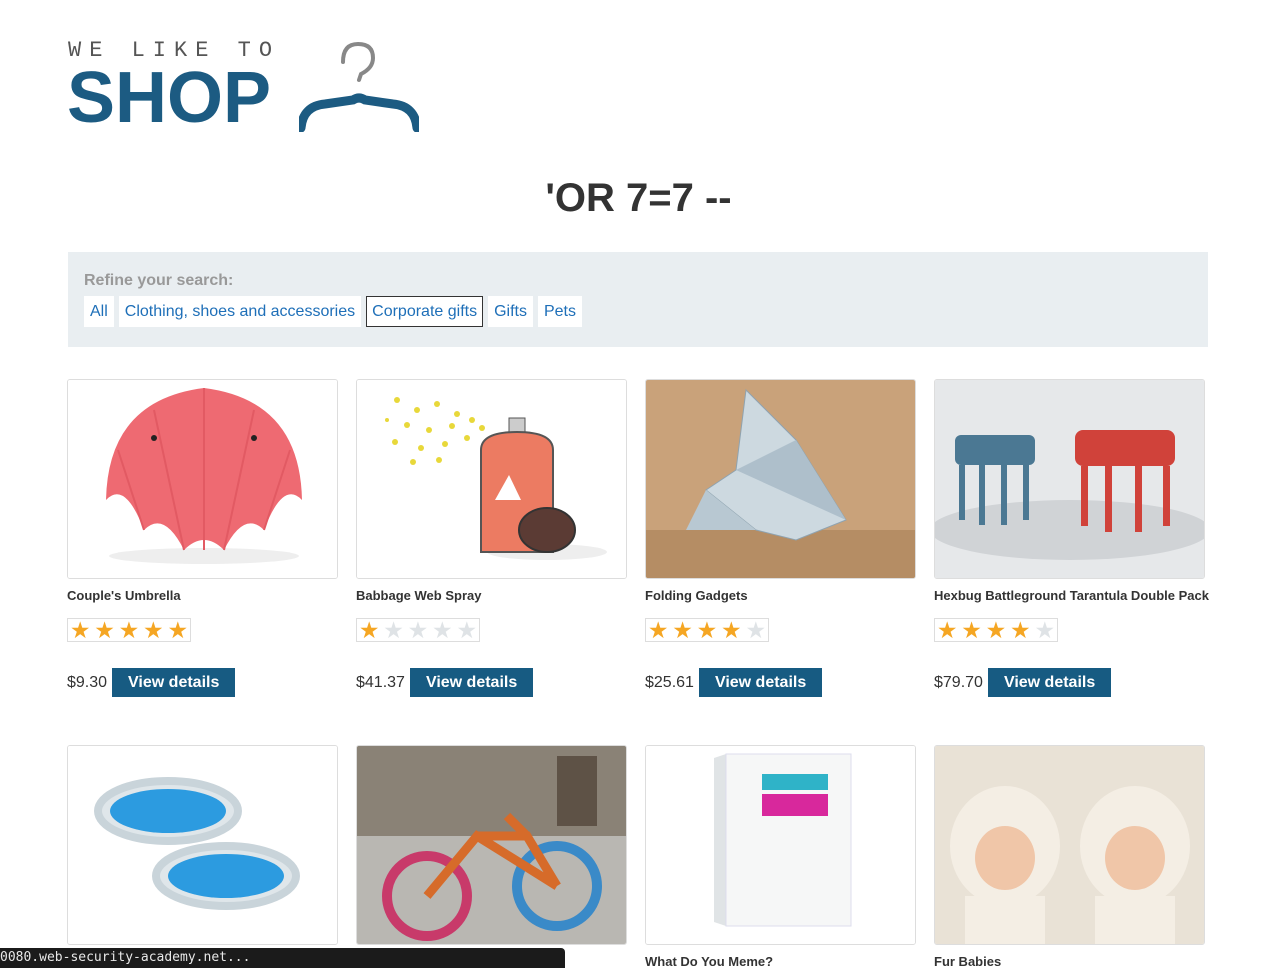  What do you see at coordinates (696, 595) in the screenshot?
I see `product-name: Folding Gadgets` at bounding box center [696, 595].